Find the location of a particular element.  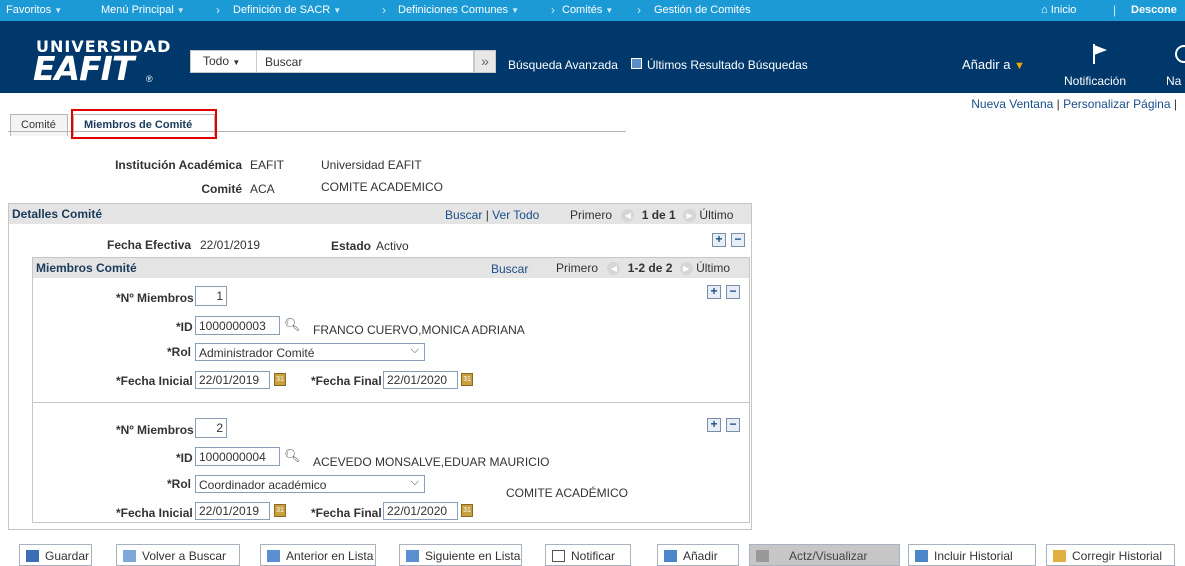

member-role-value: Administrador Comité is located at coordinates (257, 353).